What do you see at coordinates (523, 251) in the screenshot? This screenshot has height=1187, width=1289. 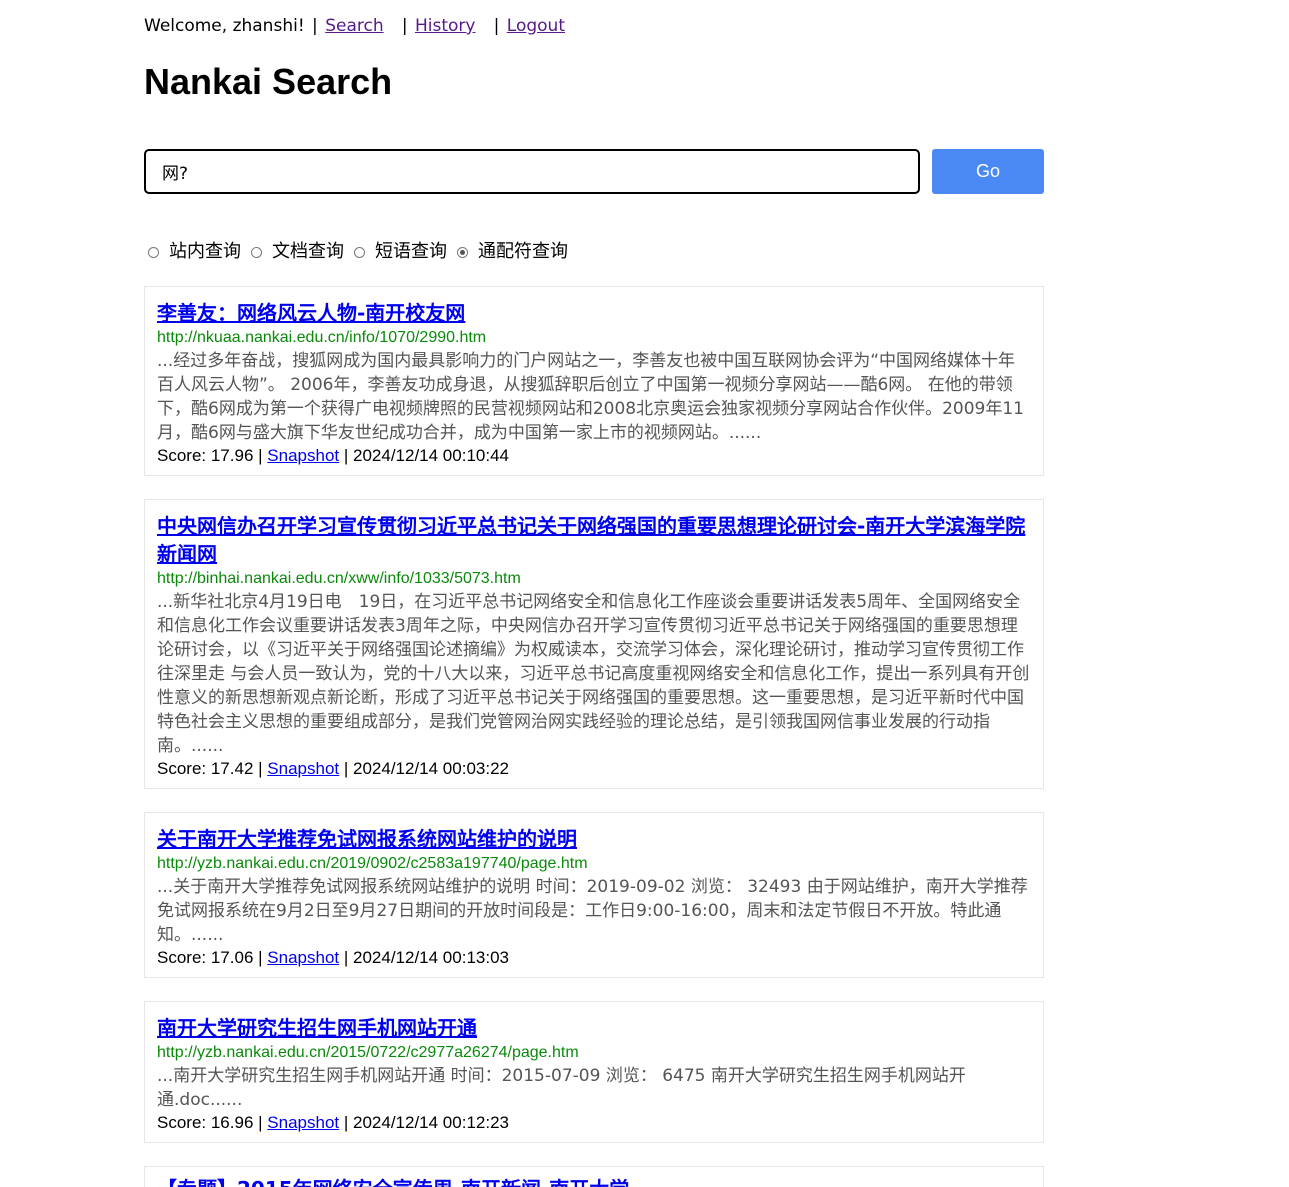 I see `radio-wildcard-query-label: 通配符查询` at bounding box center [523, 251].